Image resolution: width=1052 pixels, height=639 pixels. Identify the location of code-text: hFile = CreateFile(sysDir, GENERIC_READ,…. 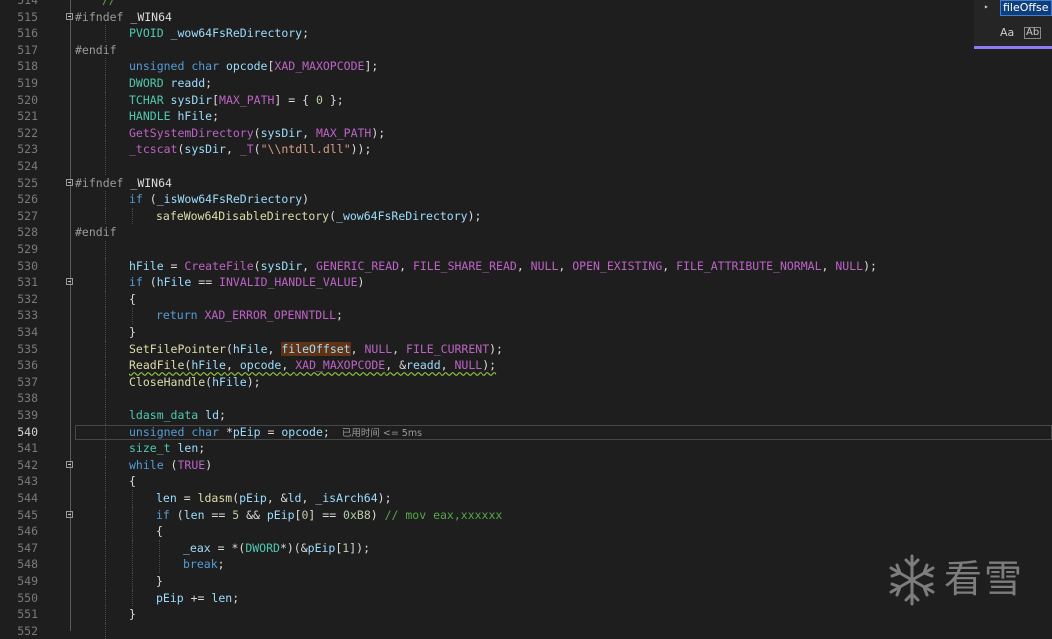
(503, 266).